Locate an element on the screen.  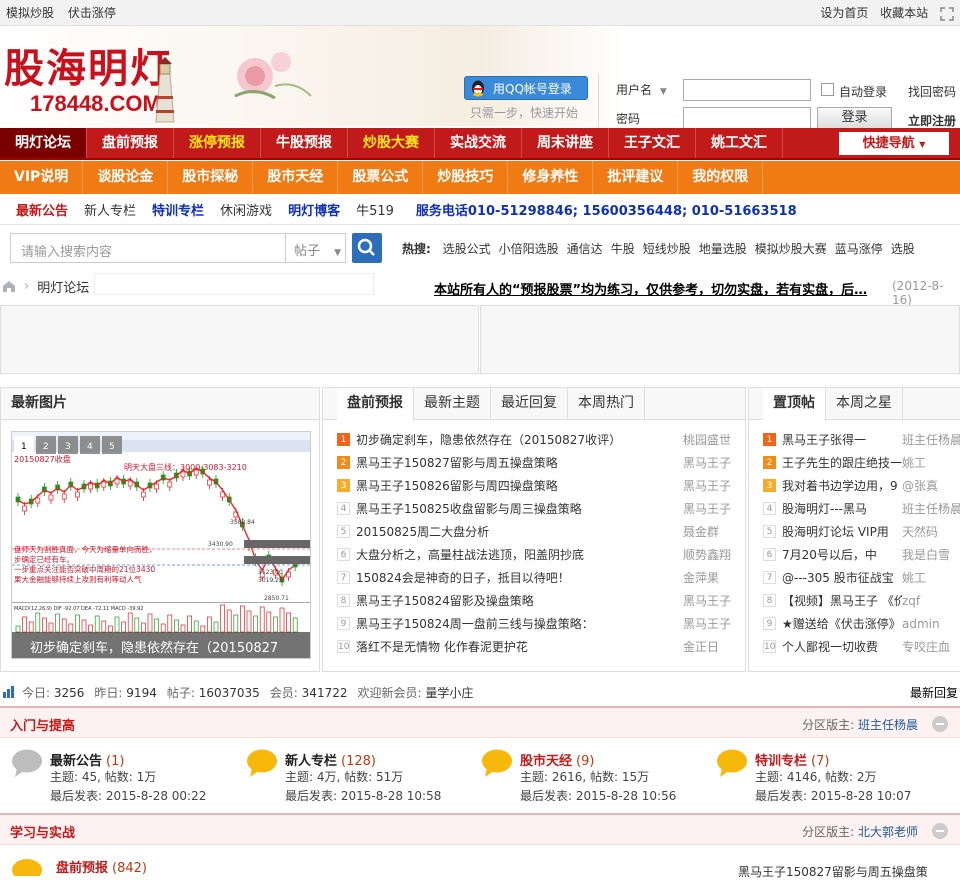
list-item: 10 个人鄙视一切收费 专咬庄血 is located at coordinates (861, 646).